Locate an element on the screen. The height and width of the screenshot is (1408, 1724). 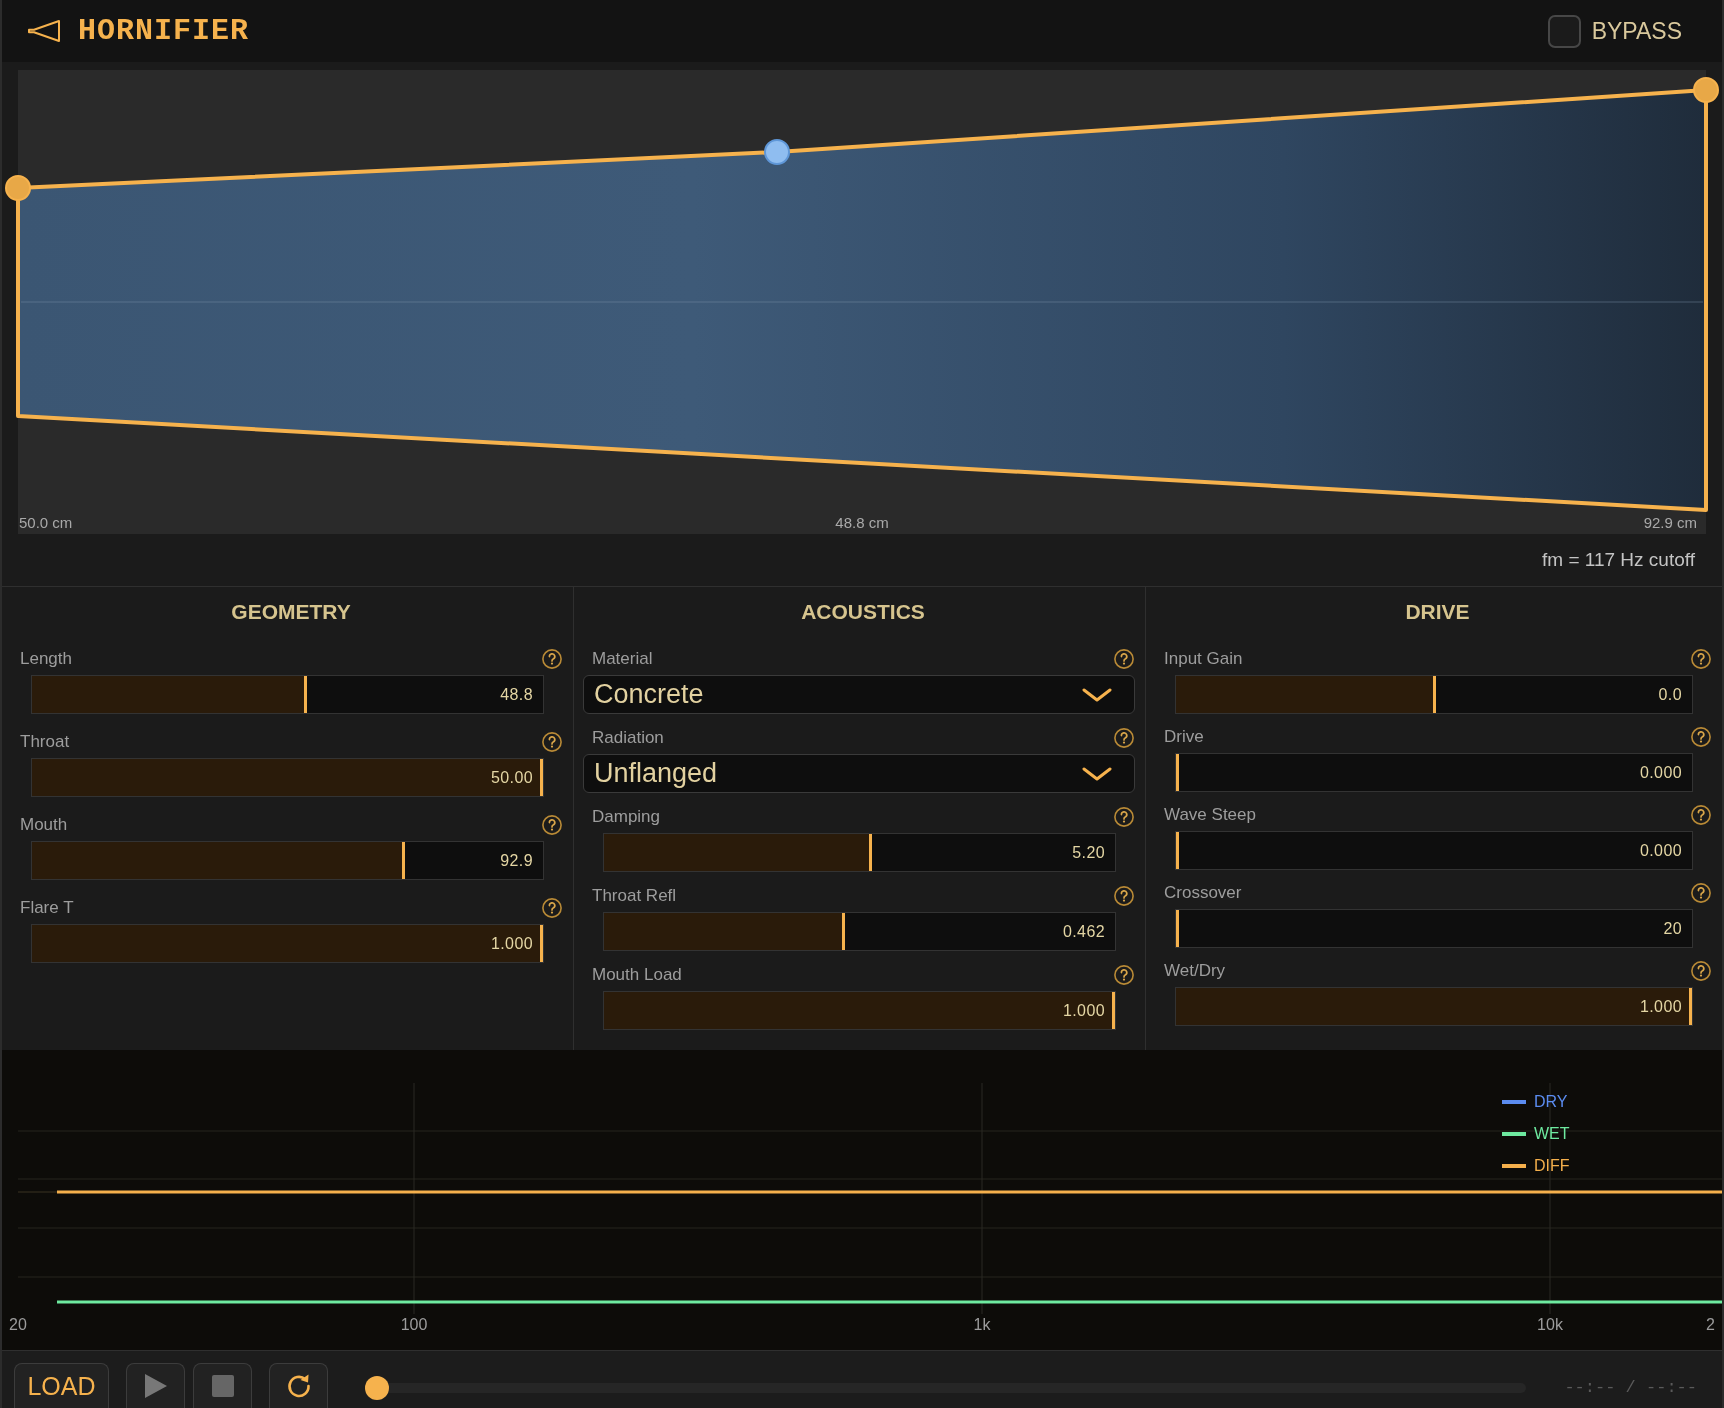
slider-track: 48.8 is located at coordinates (287, 694).